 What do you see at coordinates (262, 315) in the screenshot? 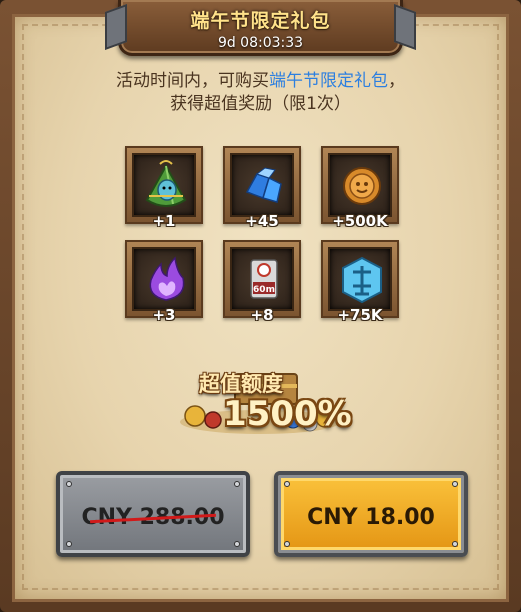
I see `reward-qty: +8` at bounding box center [262, 315].